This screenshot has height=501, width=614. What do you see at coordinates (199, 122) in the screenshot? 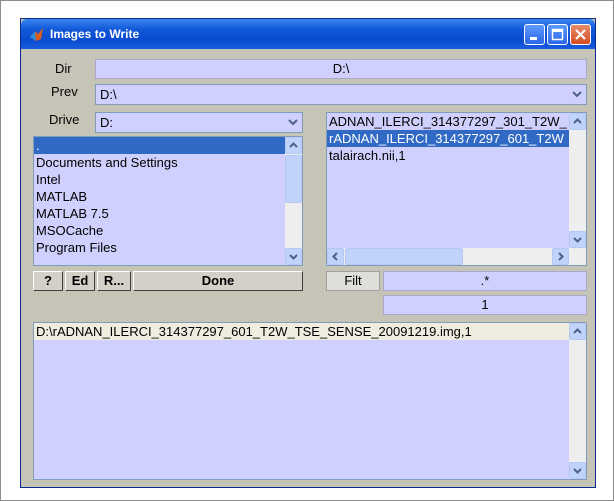
I see `drive-dropdown: D:` at bounding box center [199, 122].